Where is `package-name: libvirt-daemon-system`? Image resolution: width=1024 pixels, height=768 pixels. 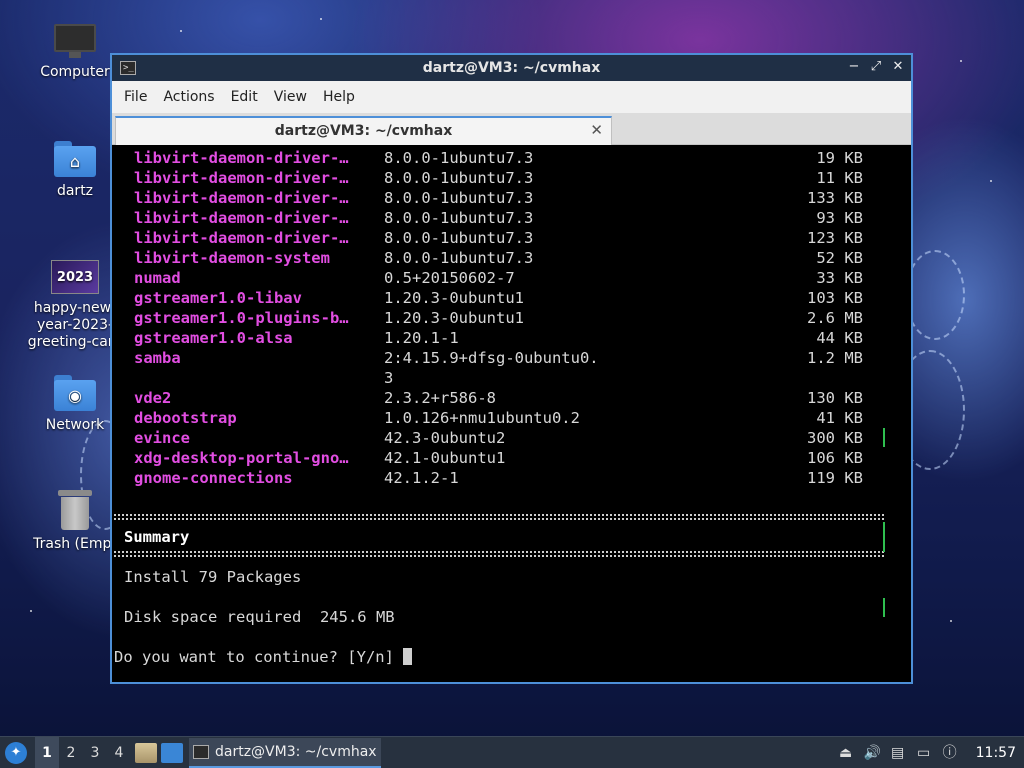 package-name: libvirt-daemon-system is located at coordinates (232, 258).